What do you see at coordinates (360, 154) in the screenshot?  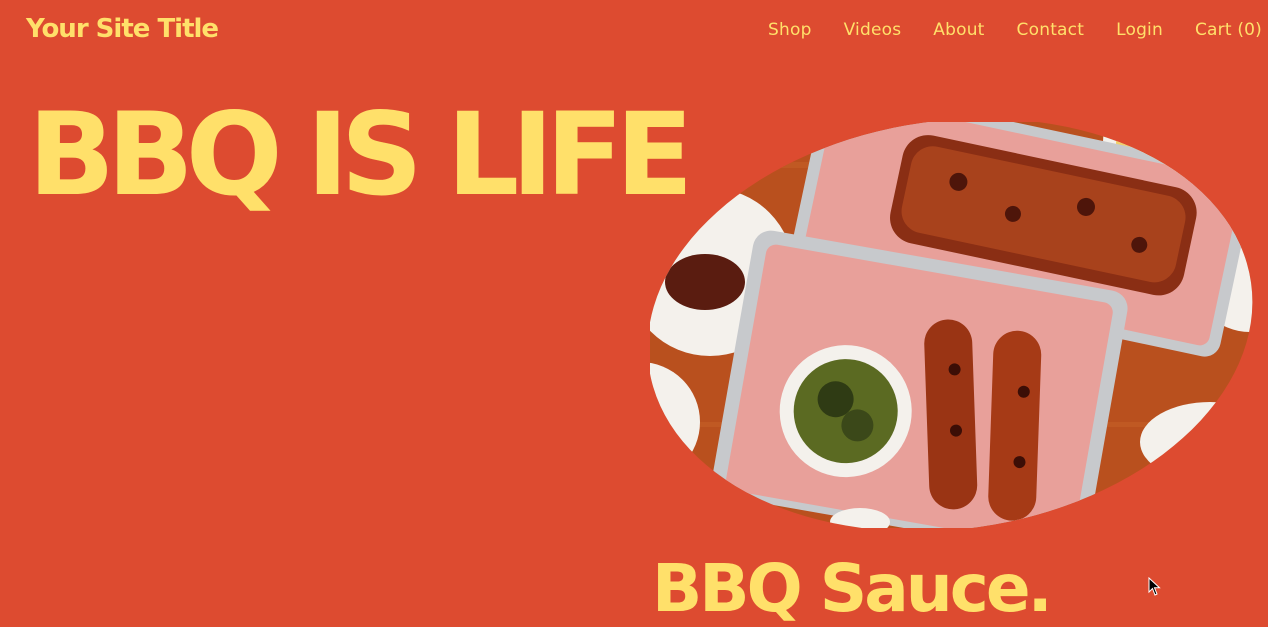 I see `hero-title: BBQ IS LIFE` at bounding box center [360, 154].